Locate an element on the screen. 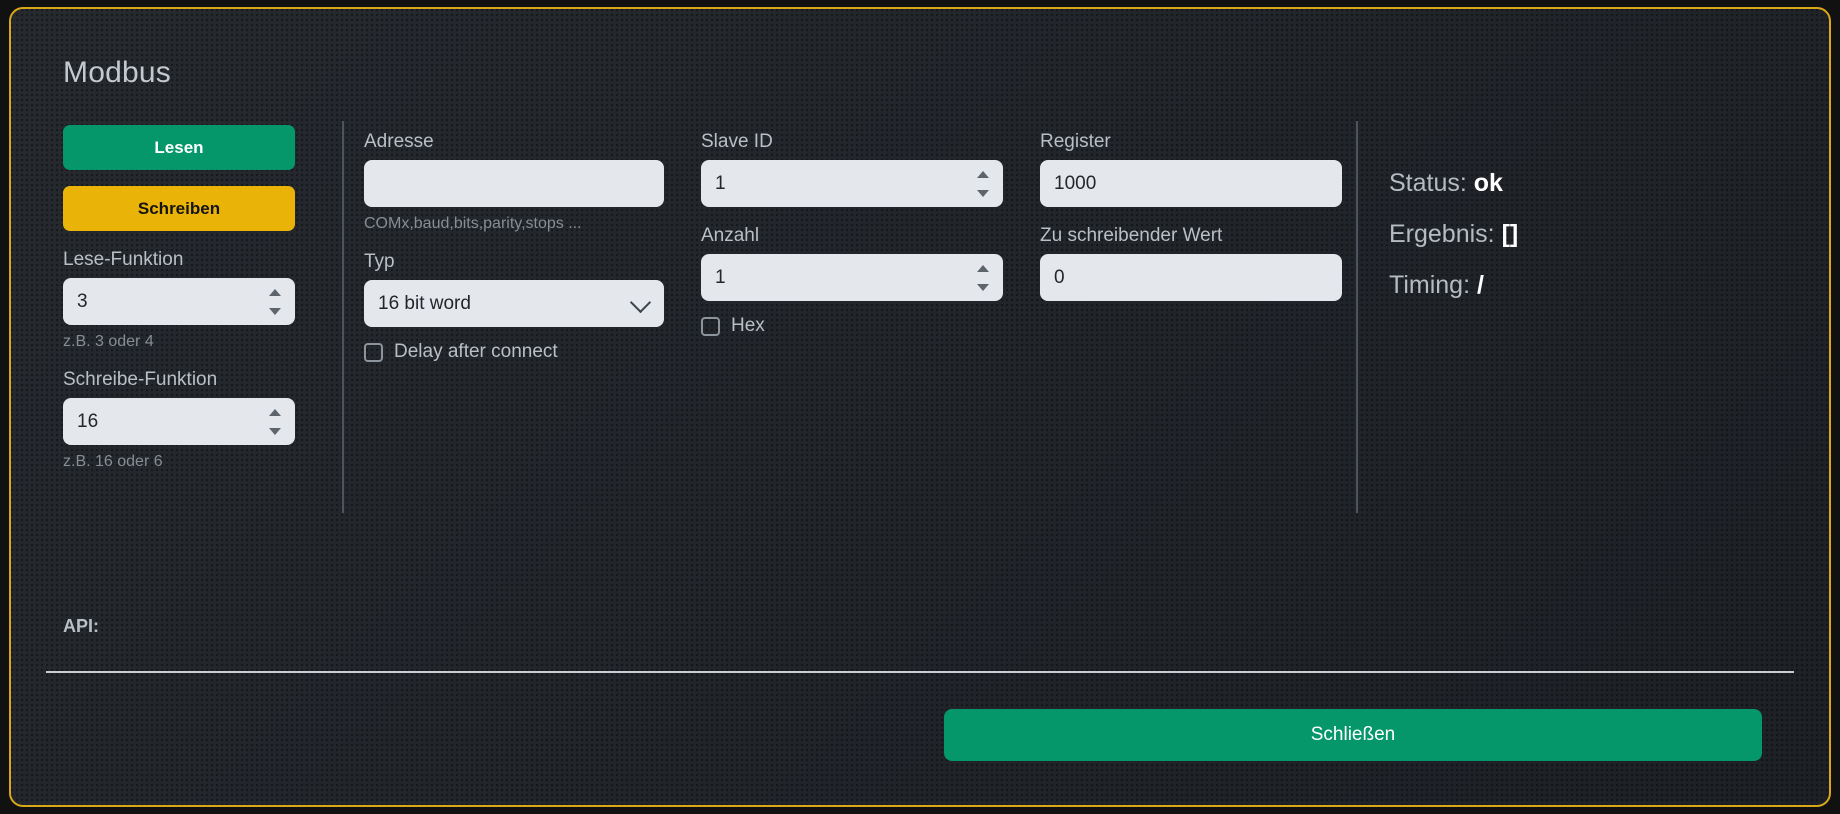 The height and width of the screenshot is (814, 1840). api-label: API: is located at coordinates (81, 626).